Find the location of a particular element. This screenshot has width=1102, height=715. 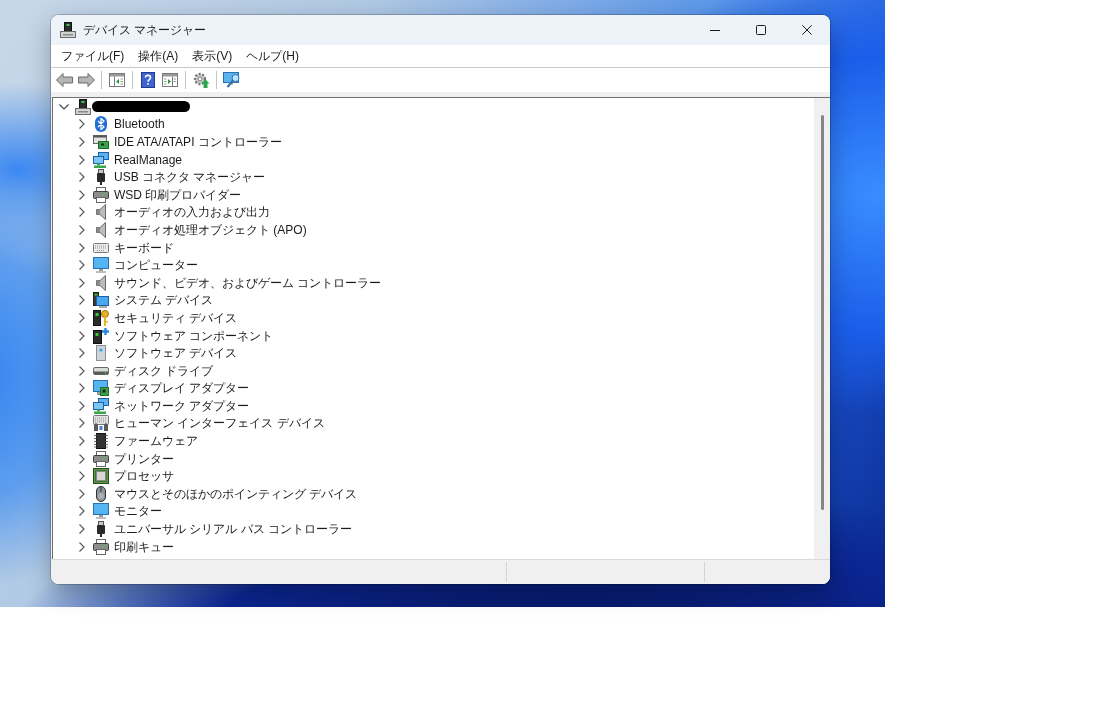

keyboard-icon is located at coordinates (101, 247).